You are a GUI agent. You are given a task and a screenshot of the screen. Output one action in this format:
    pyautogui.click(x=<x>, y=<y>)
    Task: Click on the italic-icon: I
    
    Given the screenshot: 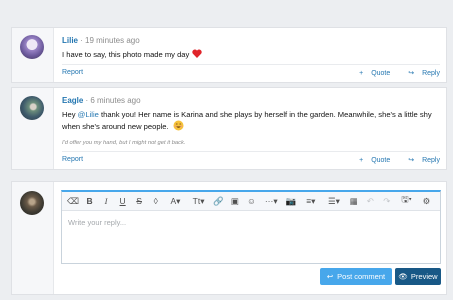 What is the action you would take?
    pyautogui.click(x=106, y=201)
    